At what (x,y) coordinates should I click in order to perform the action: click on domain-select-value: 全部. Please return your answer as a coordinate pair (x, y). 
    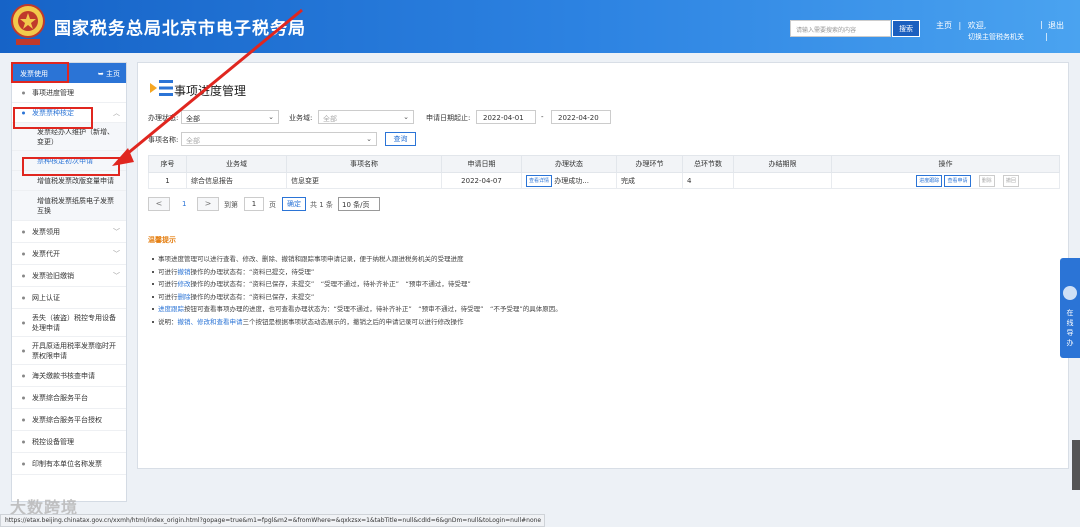
    Looking at the image, I should click on (330, 119).